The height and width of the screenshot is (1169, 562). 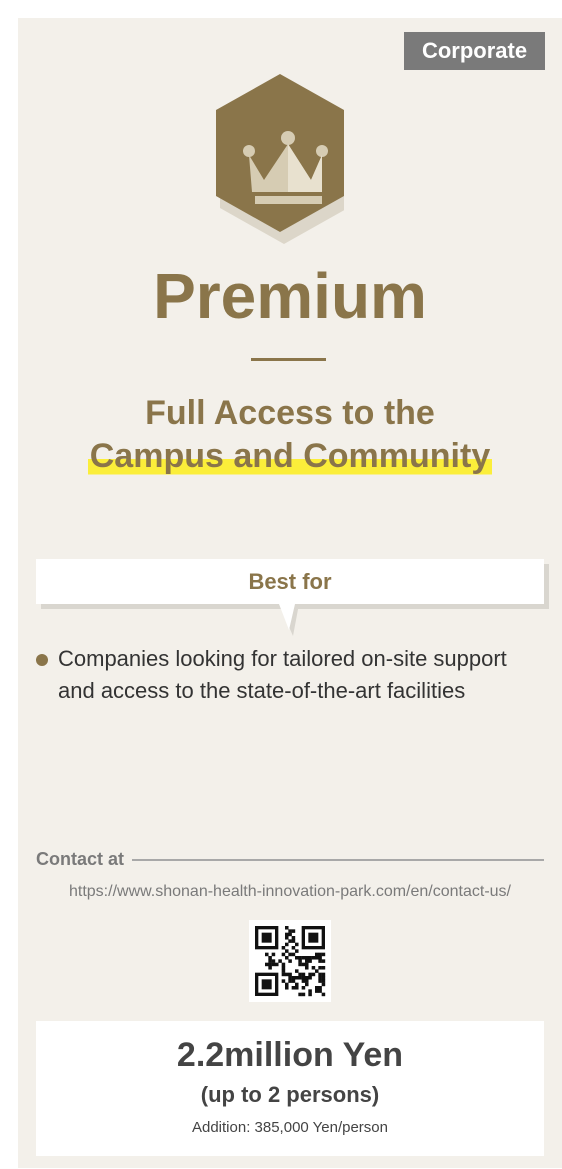 I want to click on price-persons: (up to 2 persons), so click(x=290, y=1094).